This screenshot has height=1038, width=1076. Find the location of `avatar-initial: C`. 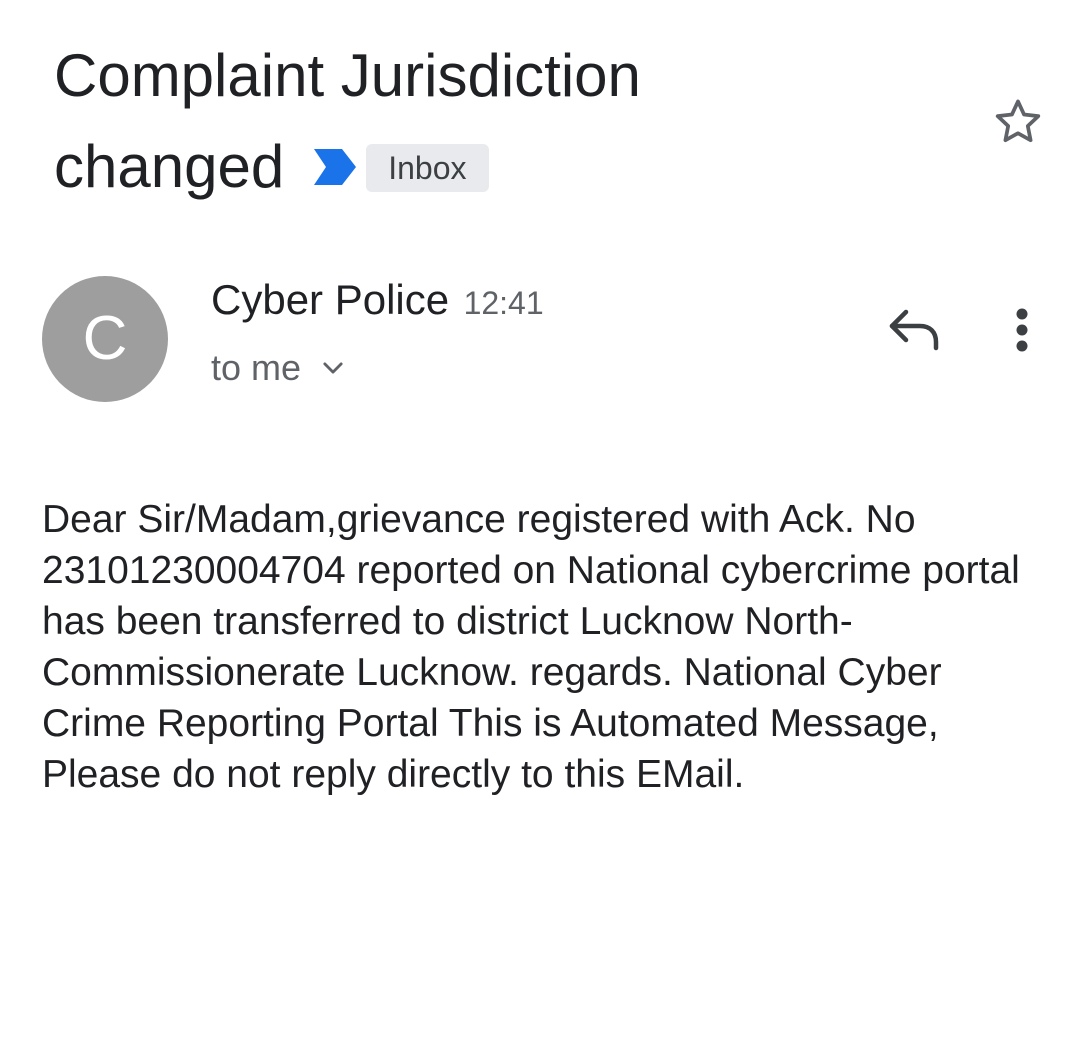

avatar-initial: C is located at coordinates (105, 338).